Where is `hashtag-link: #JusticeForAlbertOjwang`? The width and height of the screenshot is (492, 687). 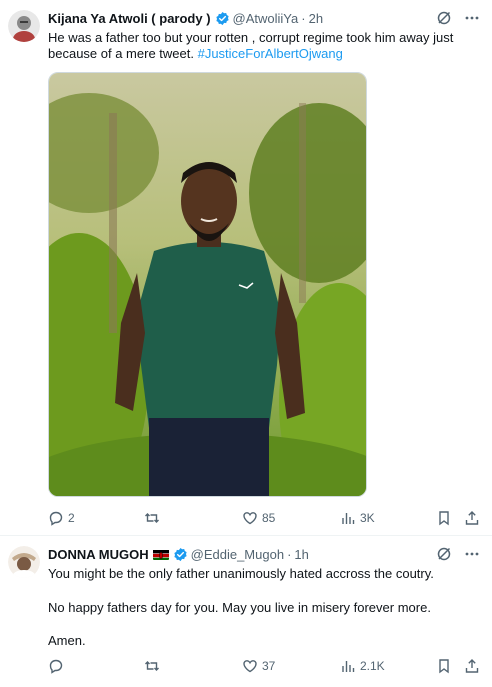
hashtag-link: #JusticeForAlbertOjwang is located at coordinates (270, 53).